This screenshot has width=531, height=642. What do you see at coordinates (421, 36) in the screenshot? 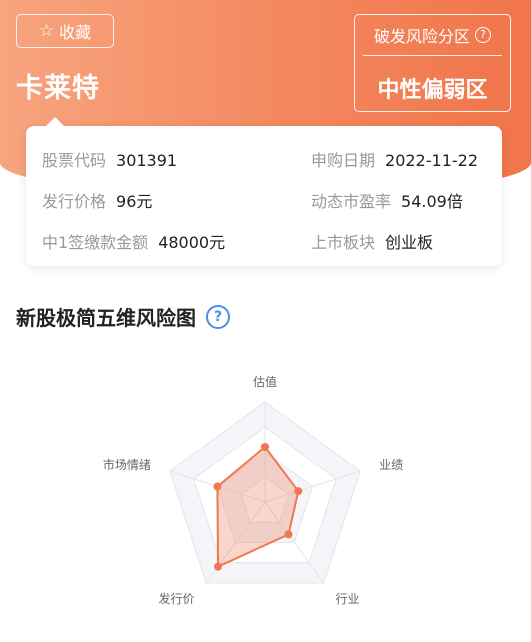
I see `risk-zone-title-text: 破发风险分区` at bounding box center [421, 36].